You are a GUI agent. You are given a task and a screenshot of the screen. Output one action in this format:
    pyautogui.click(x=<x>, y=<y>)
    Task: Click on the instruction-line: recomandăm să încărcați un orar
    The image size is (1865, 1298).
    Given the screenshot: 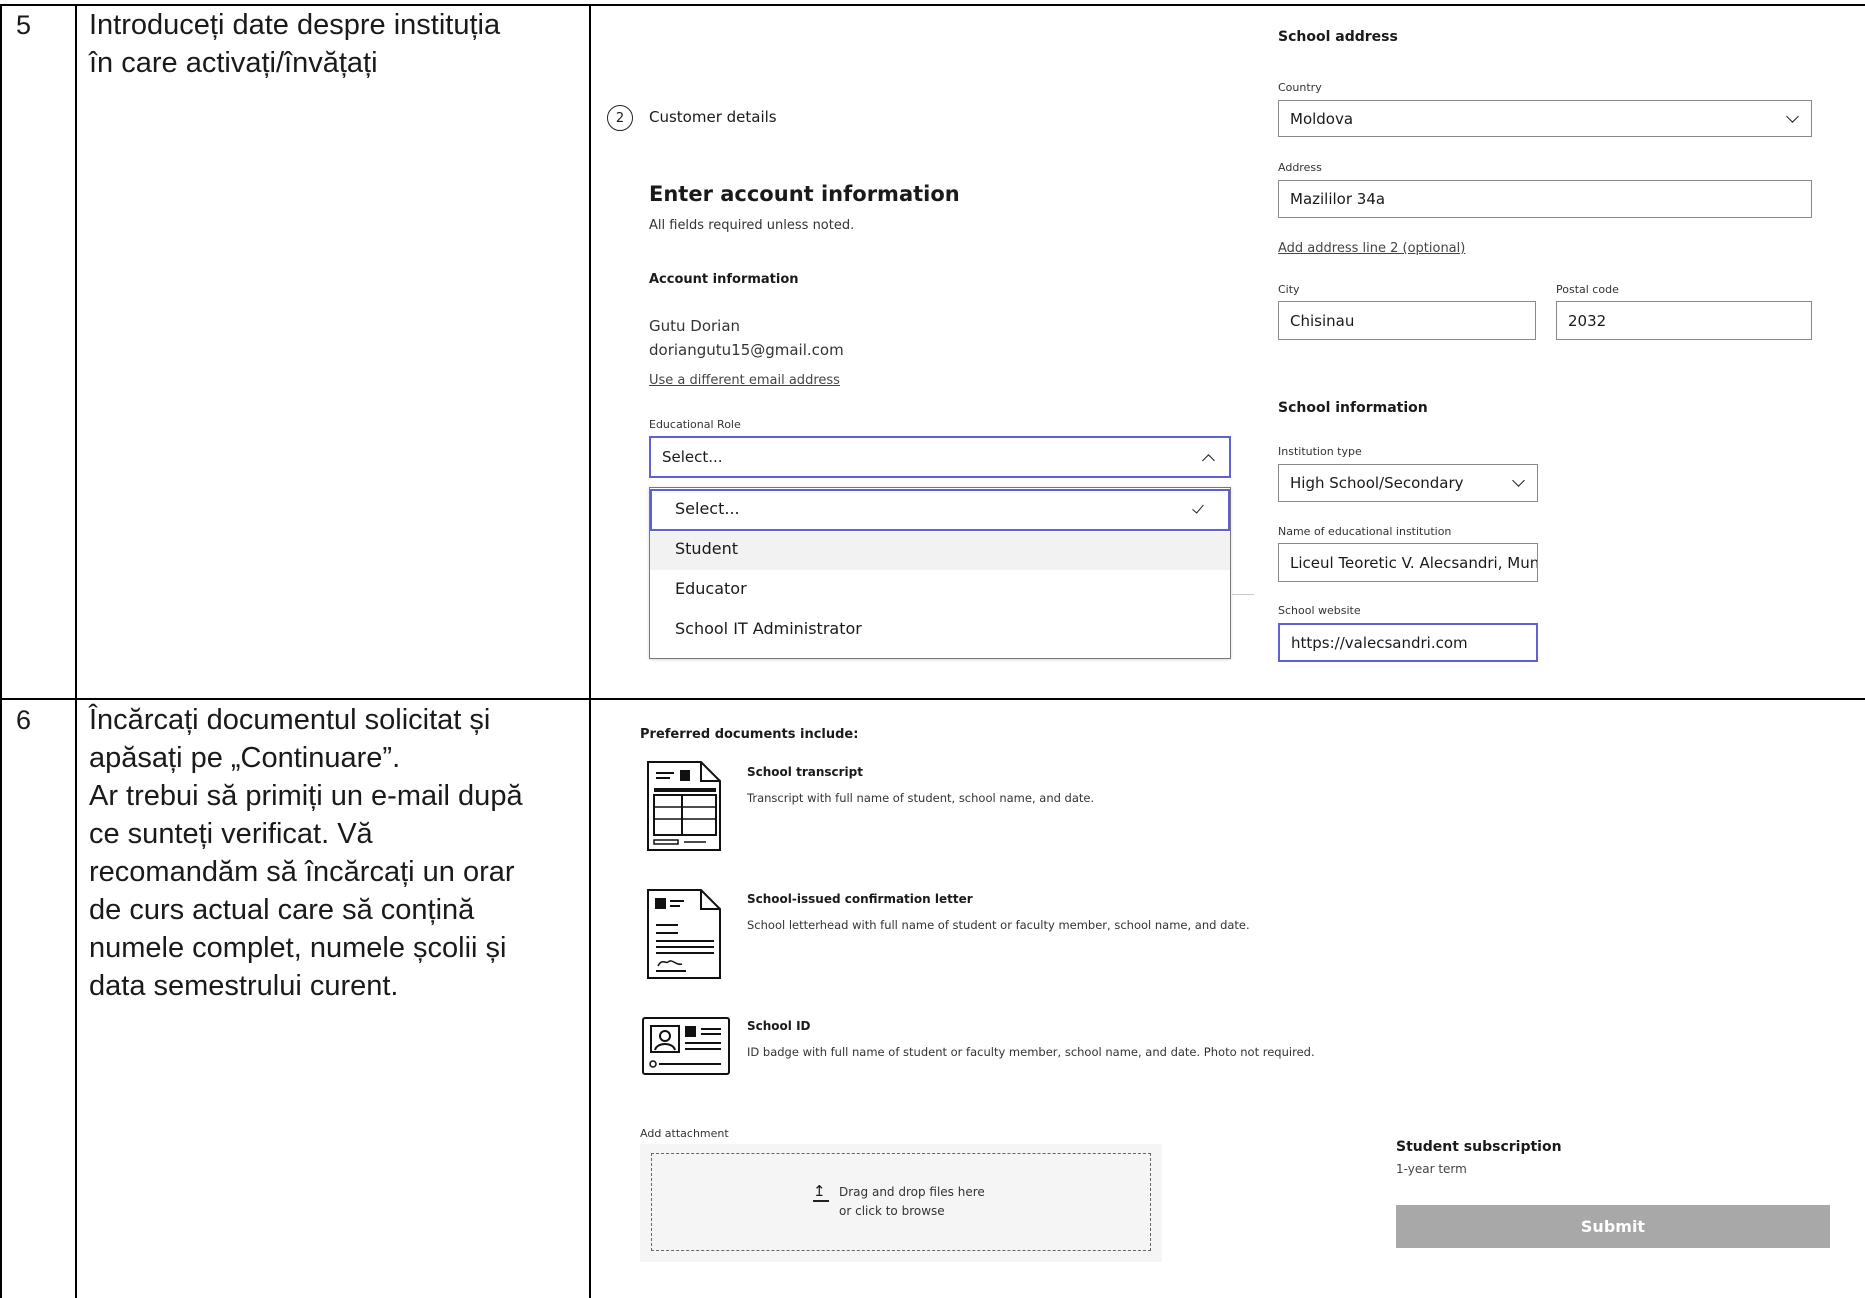 What is the action you would take?
    pyautogui.click(x=302, y=872)
    